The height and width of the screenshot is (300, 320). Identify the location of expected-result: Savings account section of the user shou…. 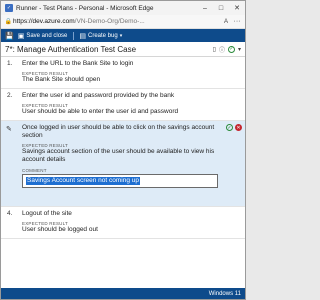
(118, 155).